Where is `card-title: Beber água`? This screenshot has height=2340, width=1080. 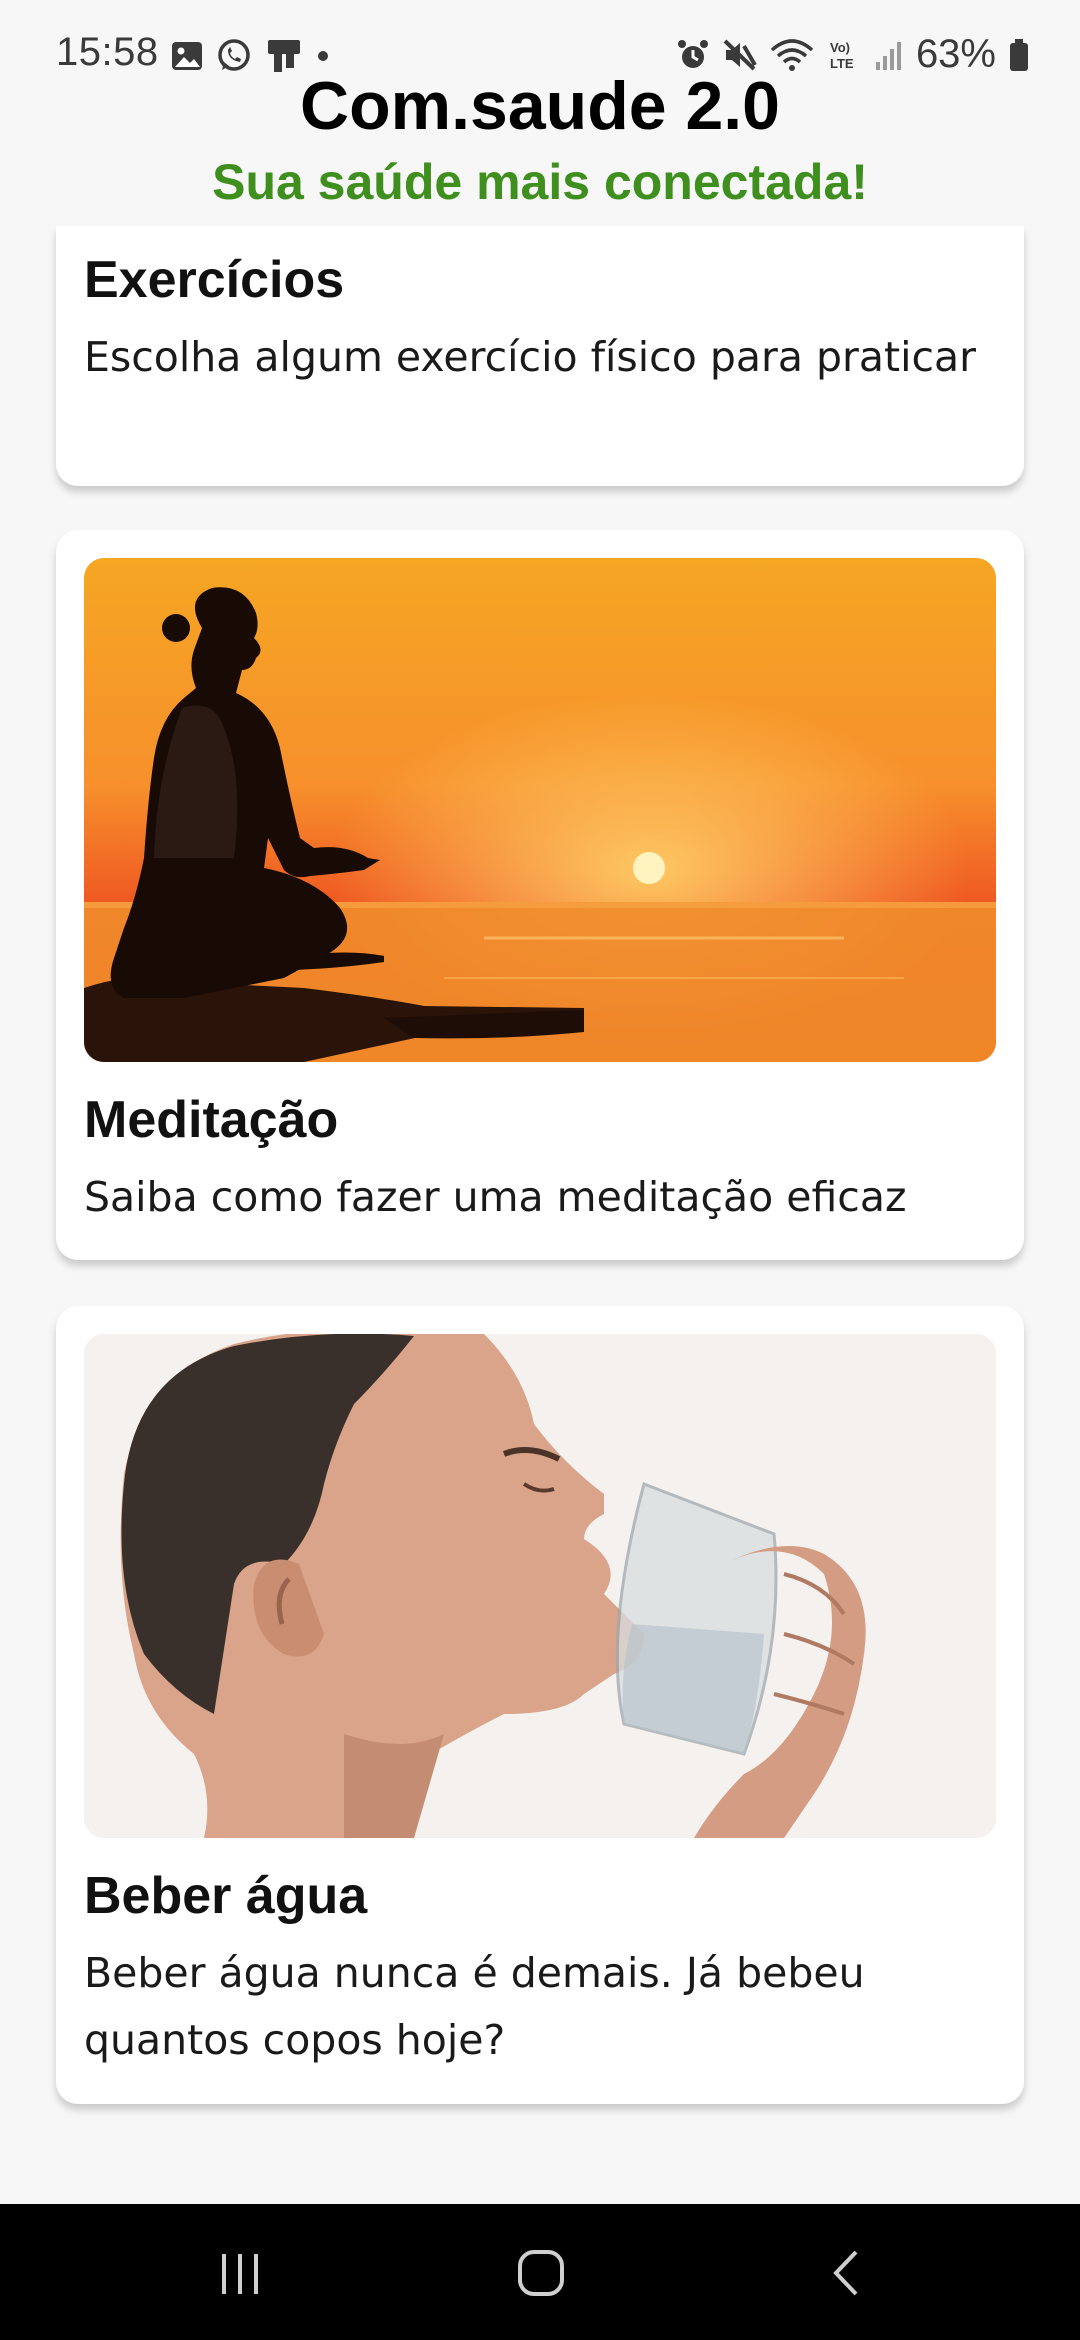
card-title: Beber água is located at coordinates (226, 1896).